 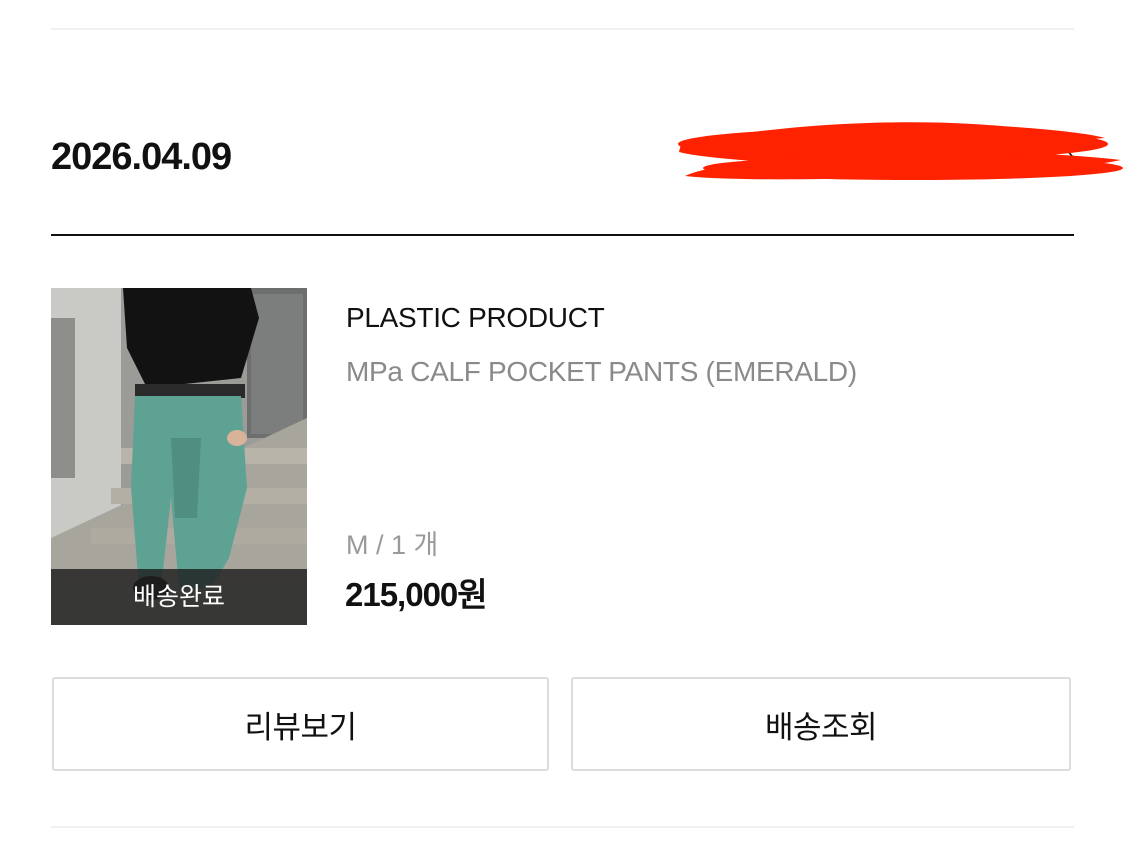 What do you see at coordinates (562, 235) in the screenshot?
I see `section-divider` at bounding box center [562, 235].